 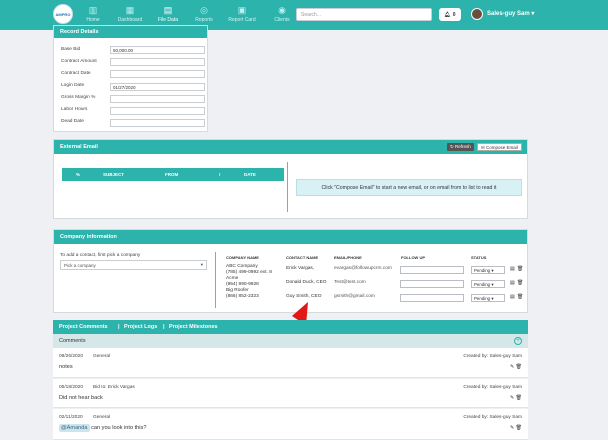 What do you see at coordinates (350, 283) in the screenshot?
I see `contact-email: Test@test.com` at bounding box center [350, 283].